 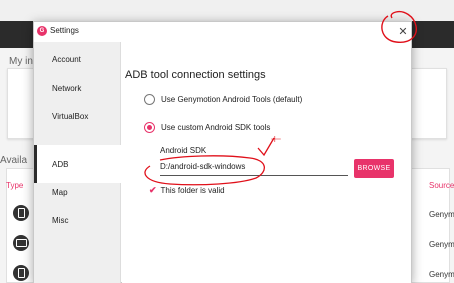 What do you see at coordinates (254, 167) in the screenshot?
I see `android-sdk-path-input` at bounding box center [254, 167].